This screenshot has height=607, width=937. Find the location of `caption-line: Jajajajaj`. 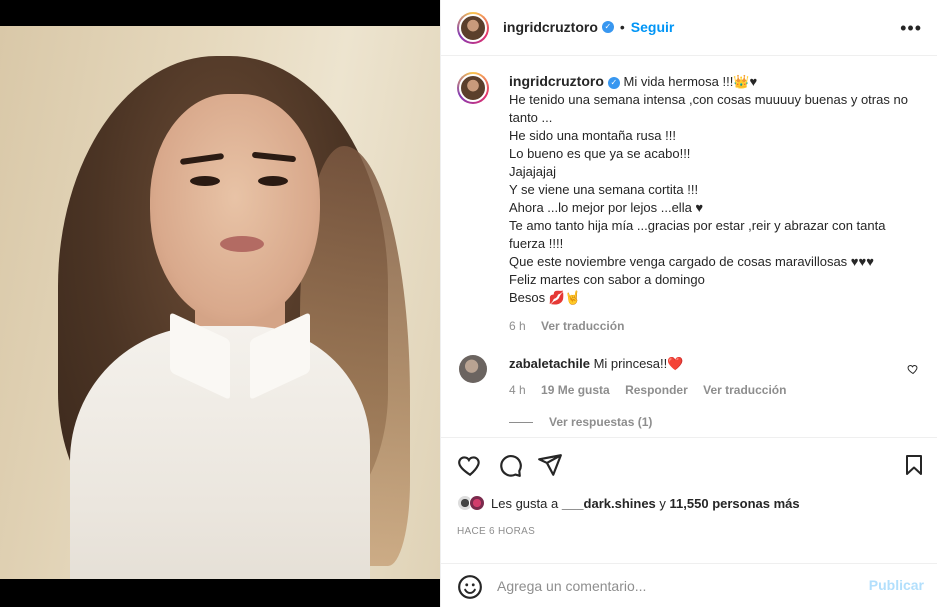

caption-line: Jajajajaj is located at coordinates (532, 171).